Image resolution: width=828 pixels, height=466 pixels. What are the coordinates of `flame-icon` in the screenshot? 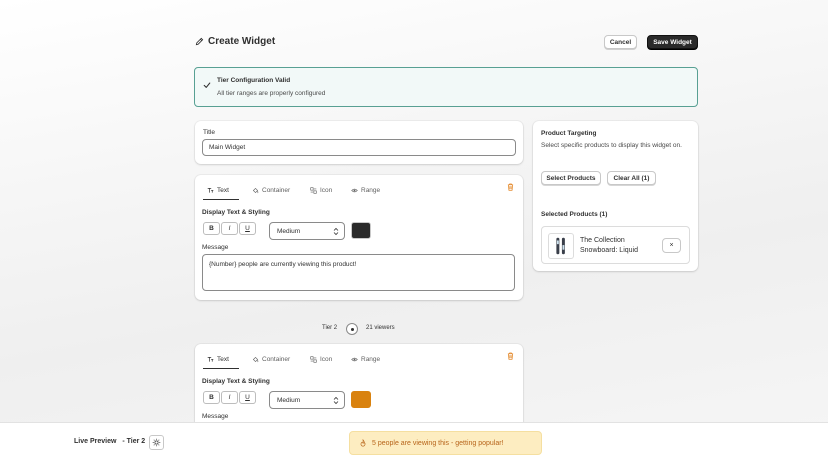 It's located at (363, 443).